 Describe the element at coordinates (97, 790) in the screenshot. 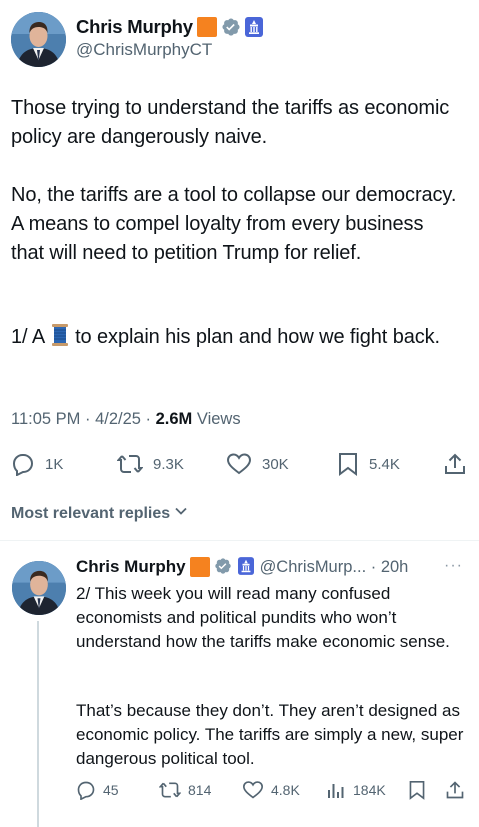

I see `reply-button: 45` at that location.